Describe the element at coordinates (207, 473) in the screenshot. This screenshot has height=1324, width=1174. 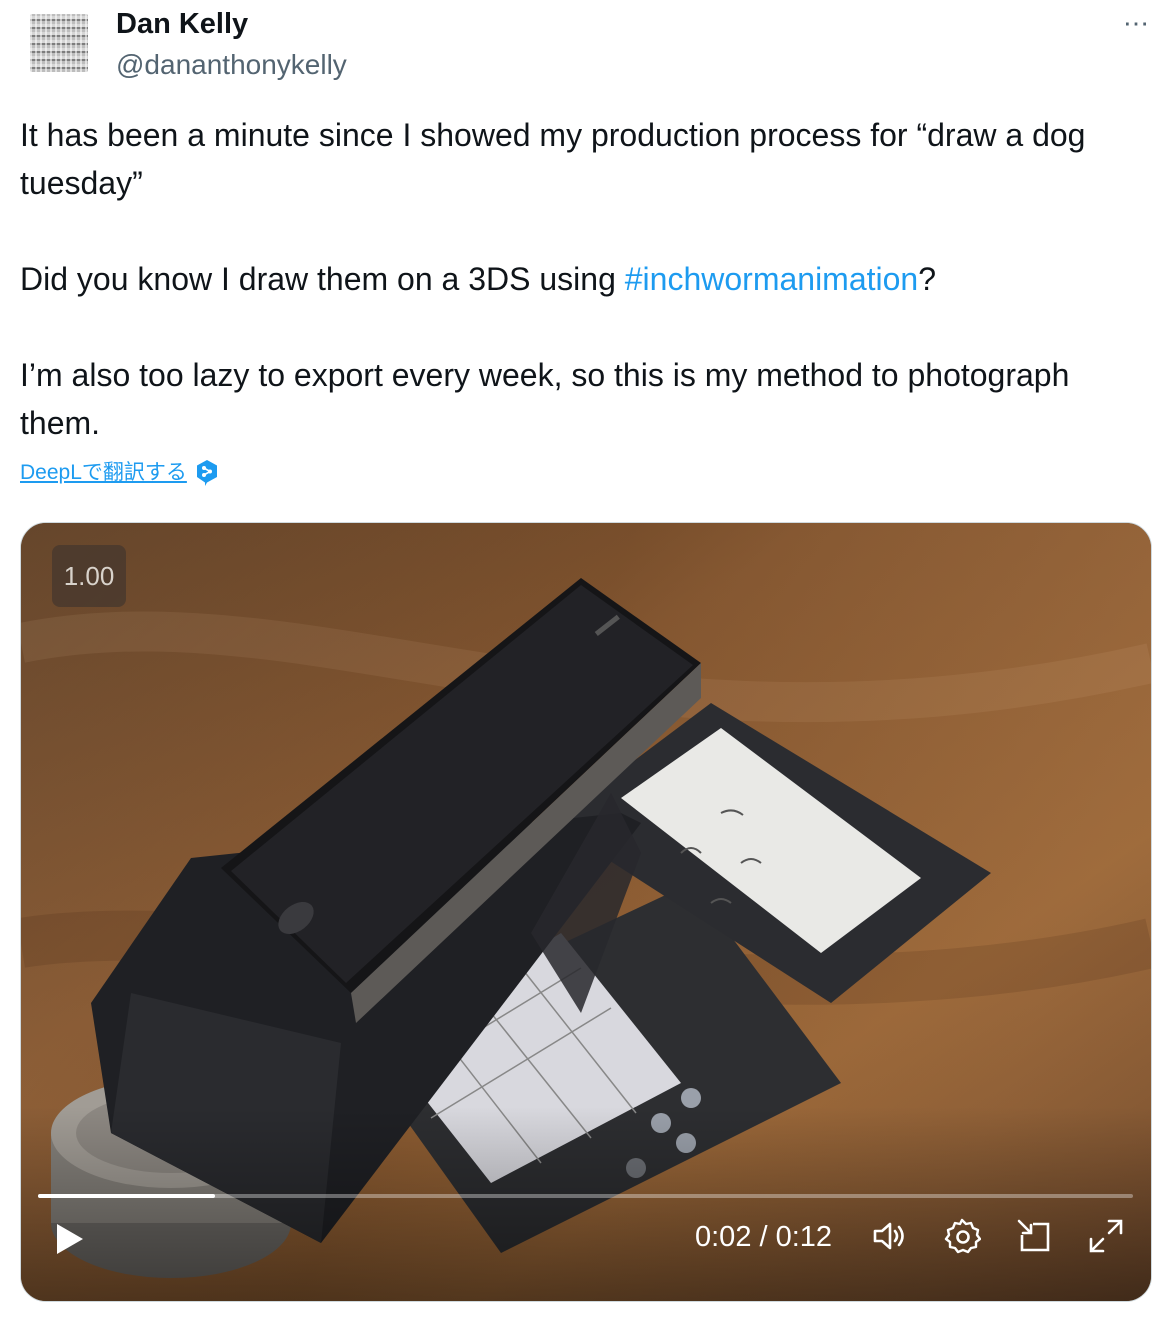
I see `deepl-icon` at that location.